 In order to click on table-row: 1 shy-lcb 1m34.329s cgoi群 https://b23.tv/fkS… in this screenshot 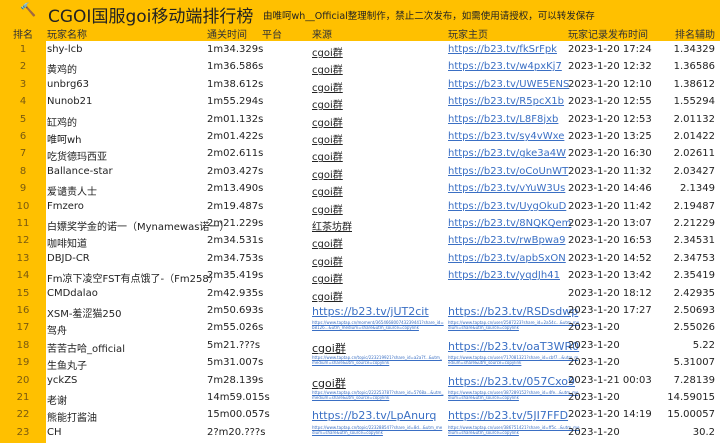, I will do `click(360, 50)`.